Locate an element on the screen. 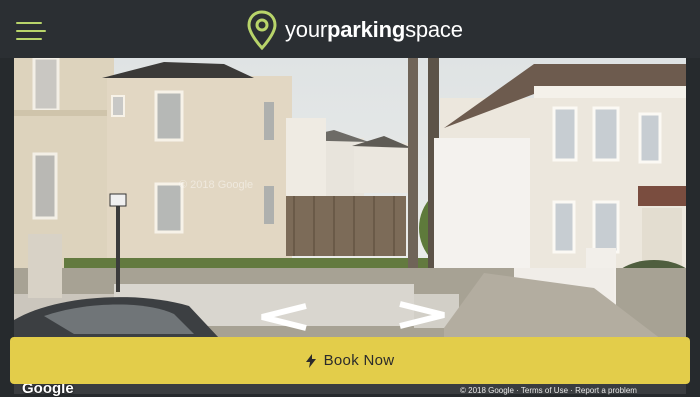 The height and width of the screenshot is (397, 700). google-watermark: © 2018 Google is located at coordinates (216, 185).